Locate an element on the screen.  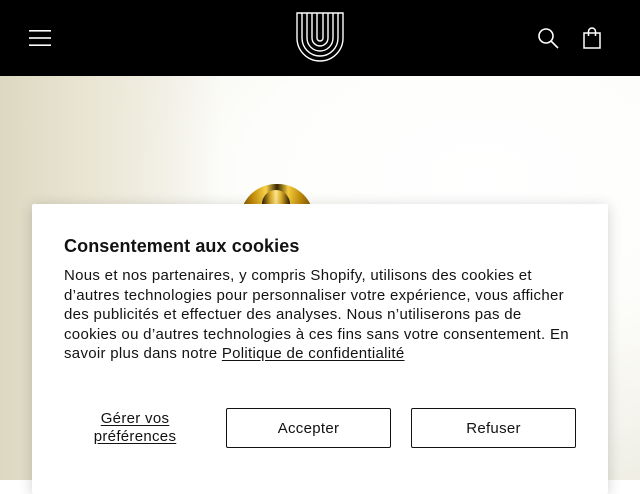
cart-button is located at coordinates (592, 38).